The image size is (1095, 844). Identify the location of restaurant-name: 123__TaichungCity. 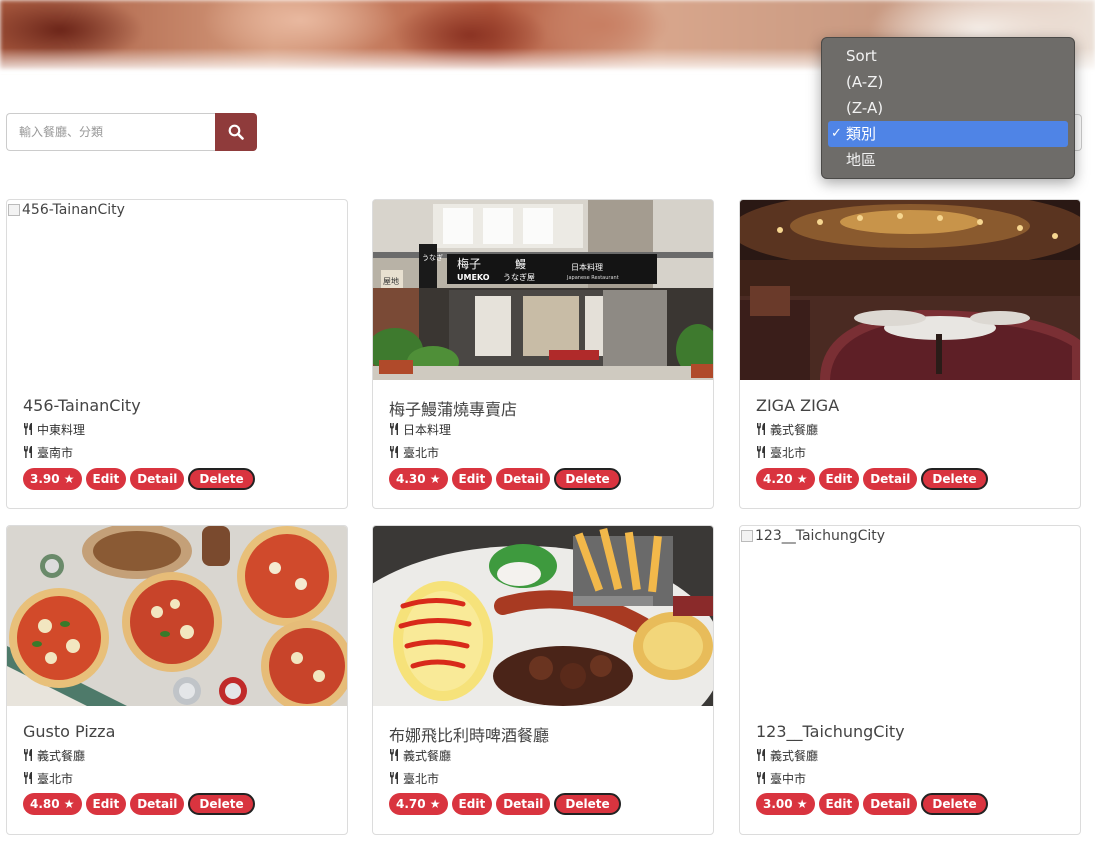
(830, 731).